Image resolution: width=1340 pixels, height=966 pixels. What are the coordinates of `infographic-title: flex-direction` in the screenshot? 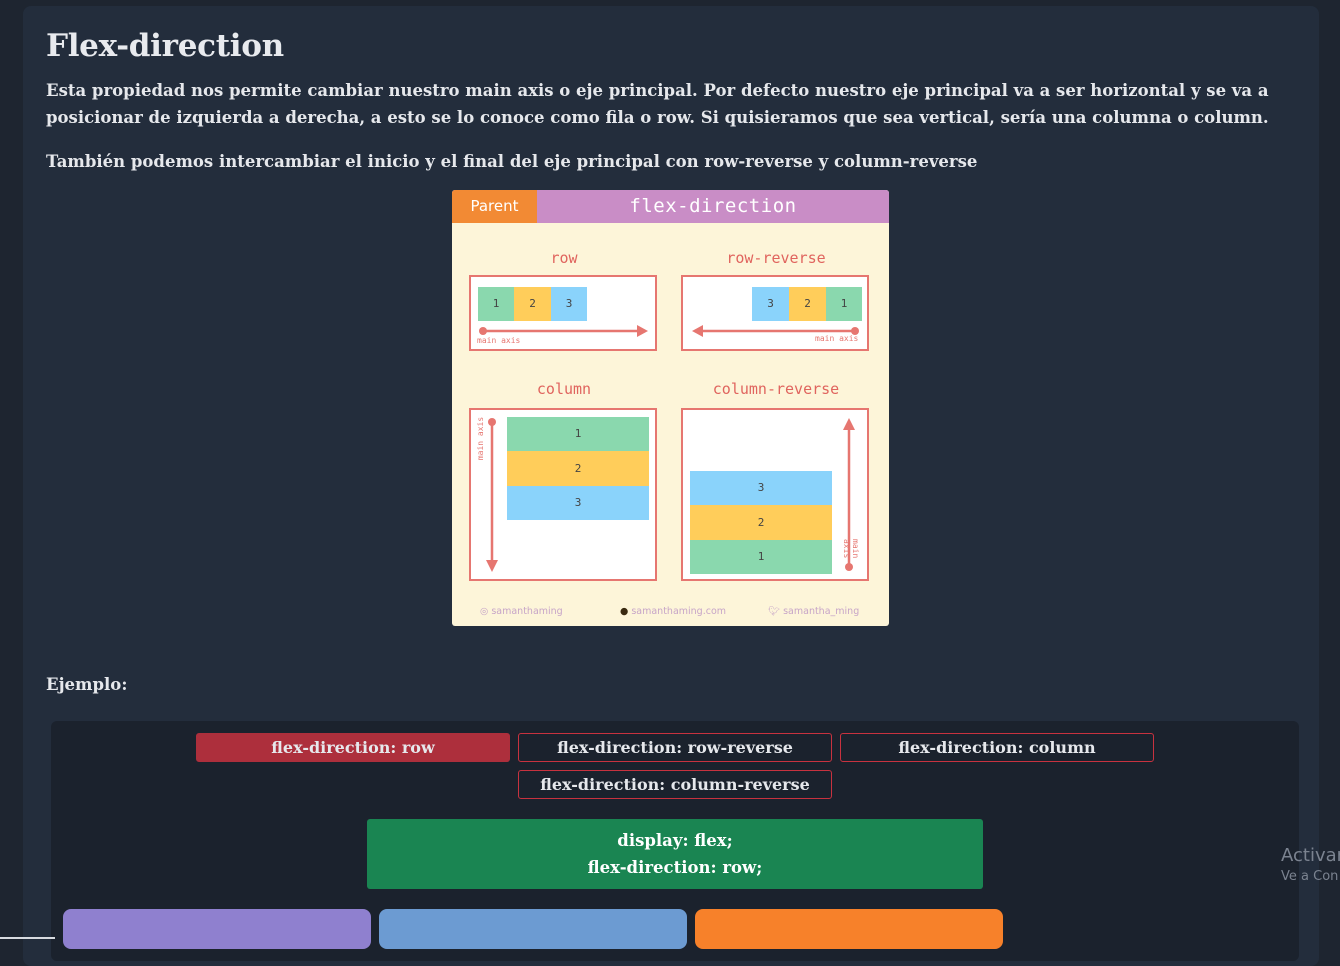 It's located at (713, 206).